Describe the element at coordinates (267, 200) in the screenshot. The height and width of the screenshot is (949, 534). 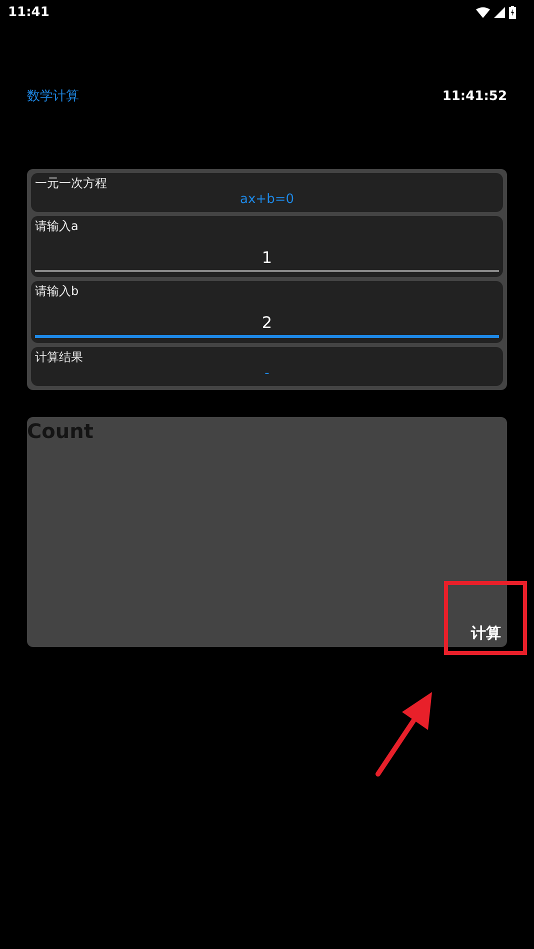
I see `row-value: ax+b=0` at that location.